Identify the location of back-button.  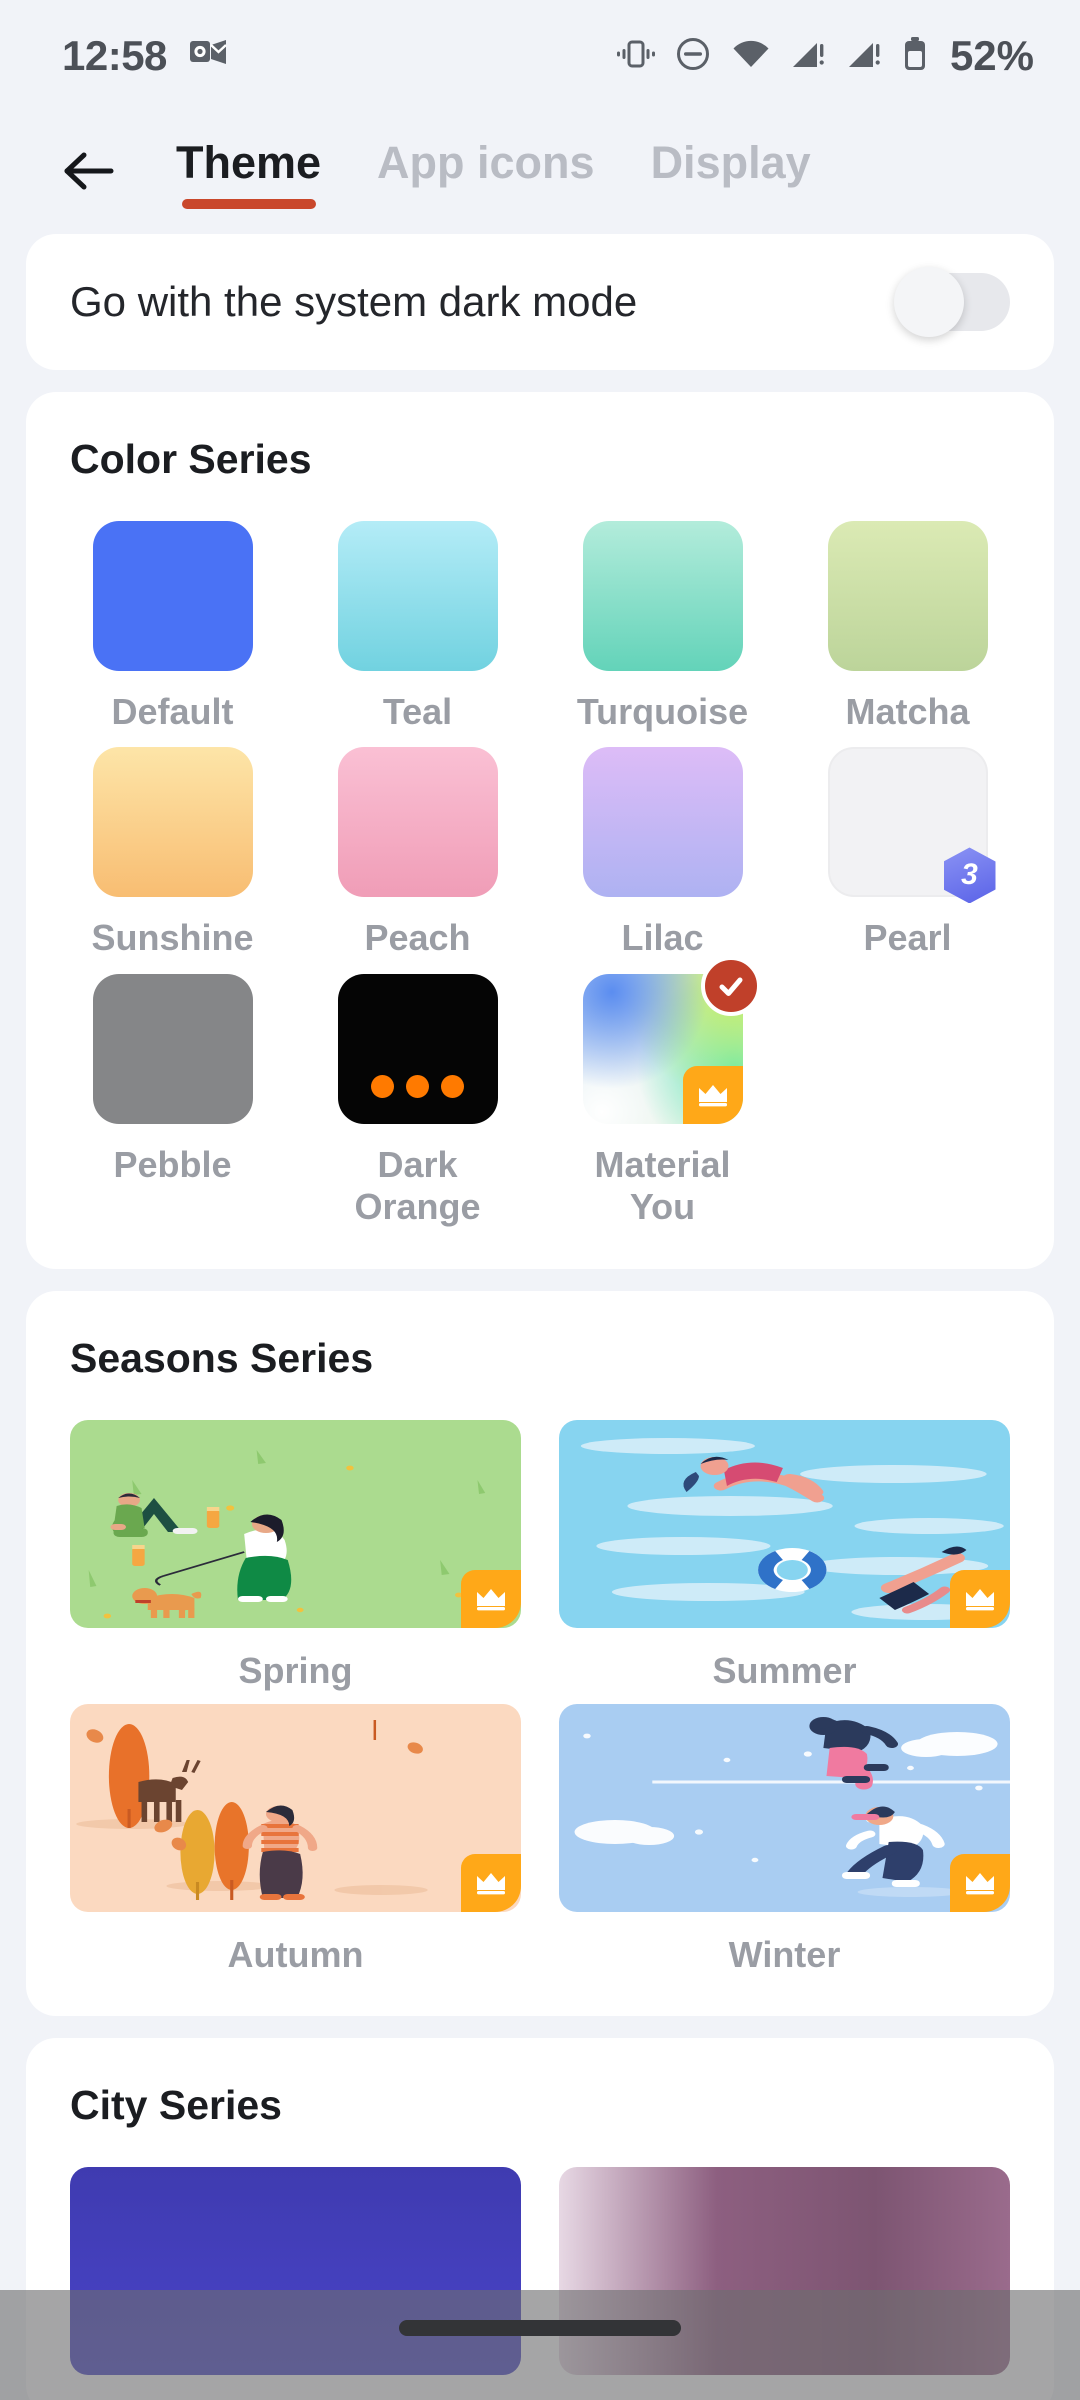
(90, 173).